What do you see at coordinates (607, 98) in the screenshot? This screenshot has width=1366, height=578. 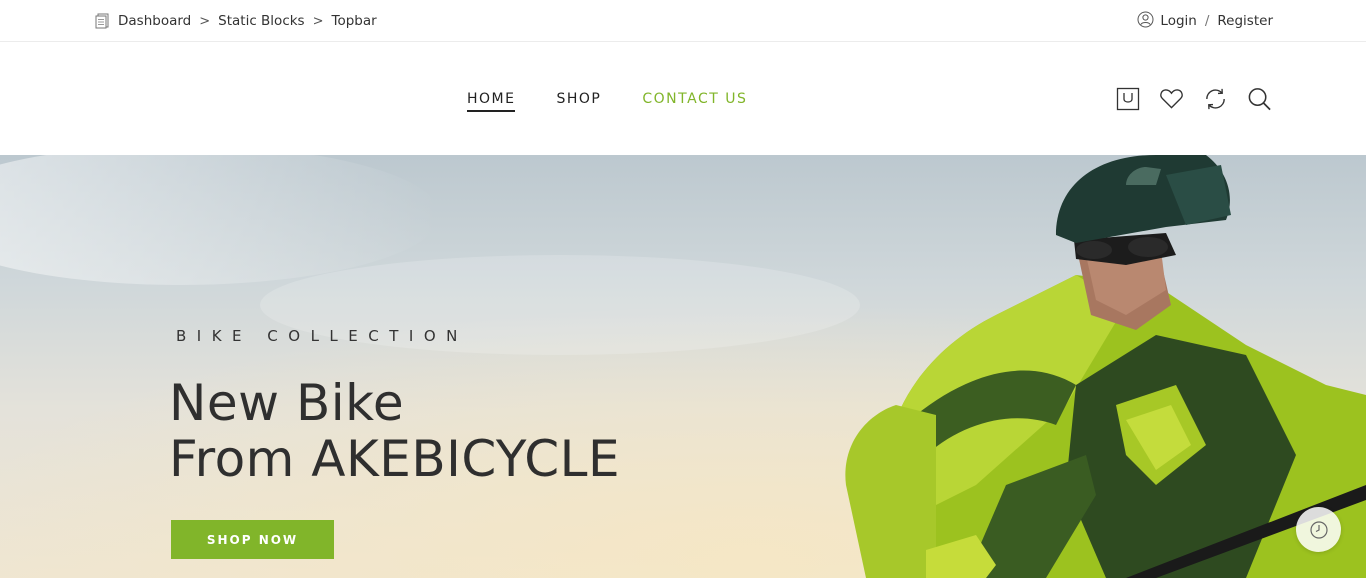 I see `main-nav: HOME SHOP CONTACT US` at bounding box center [607, 98].